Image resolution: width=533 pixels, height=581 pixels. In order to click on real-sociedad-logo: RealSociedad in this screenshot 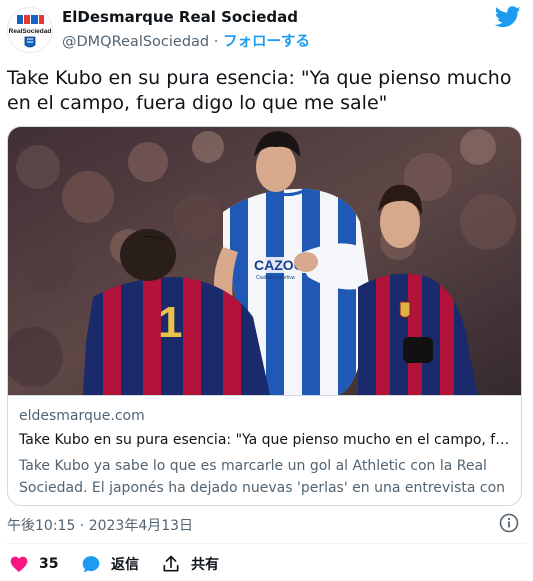, I will do `click(30, 30)`.